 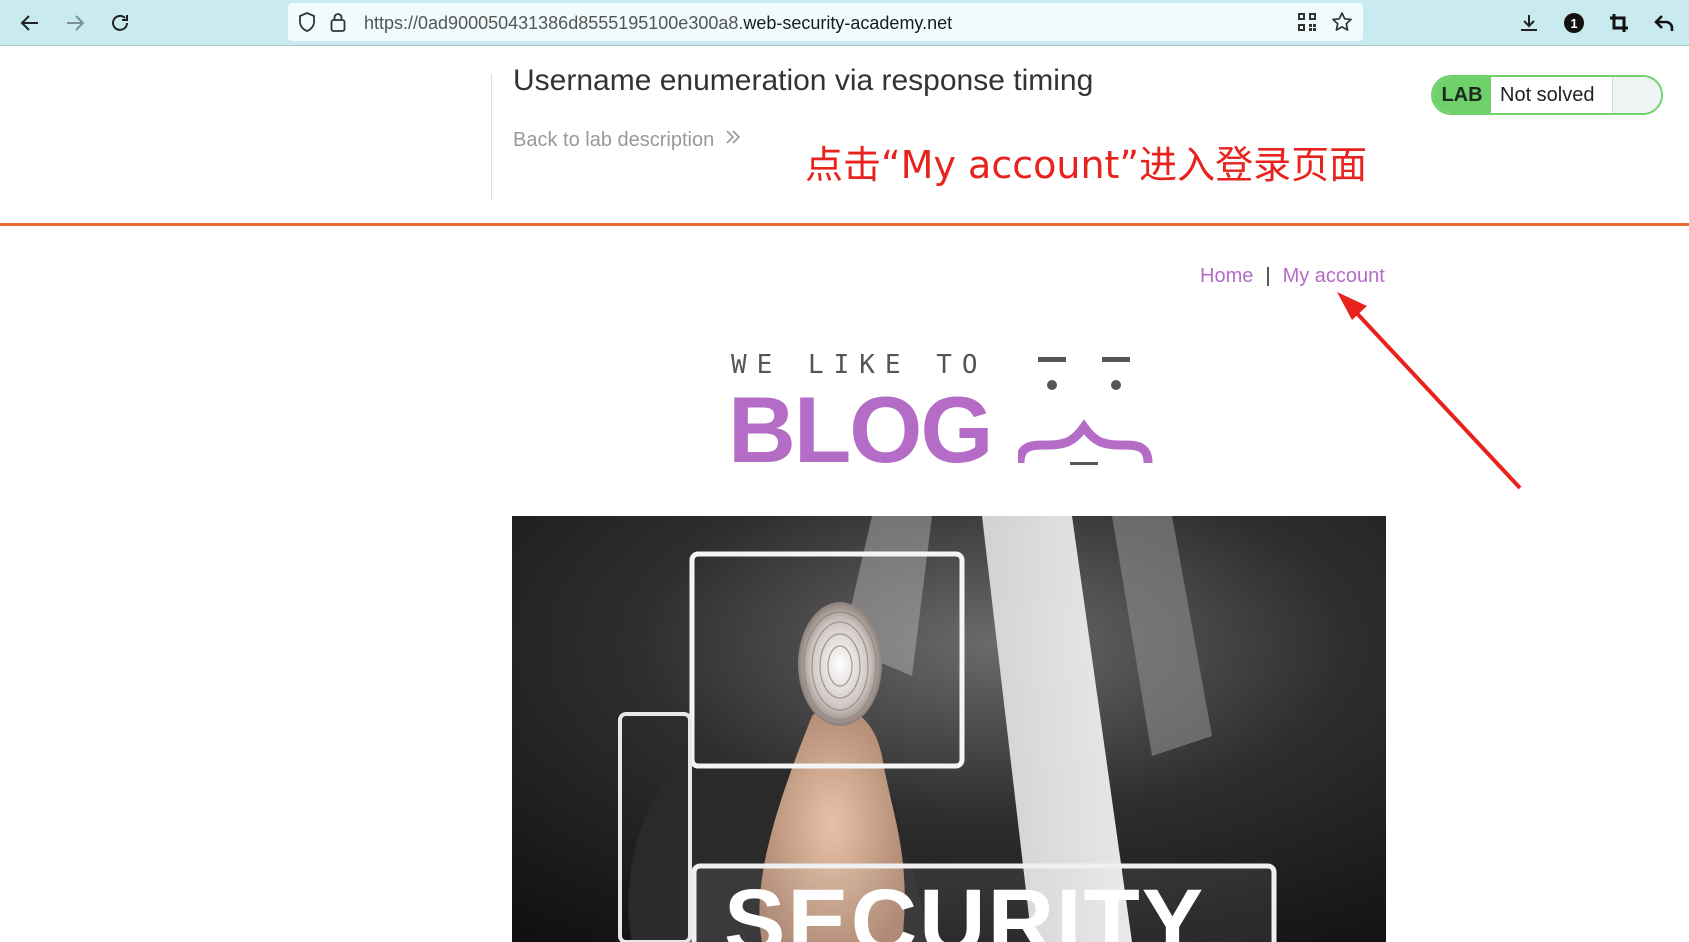 What do you see at coordinates (1086, 165) in the screenshot?
I see `tutorial-annotation: 点击“My account”进入登录页面` at bounding box center [1086, 165].